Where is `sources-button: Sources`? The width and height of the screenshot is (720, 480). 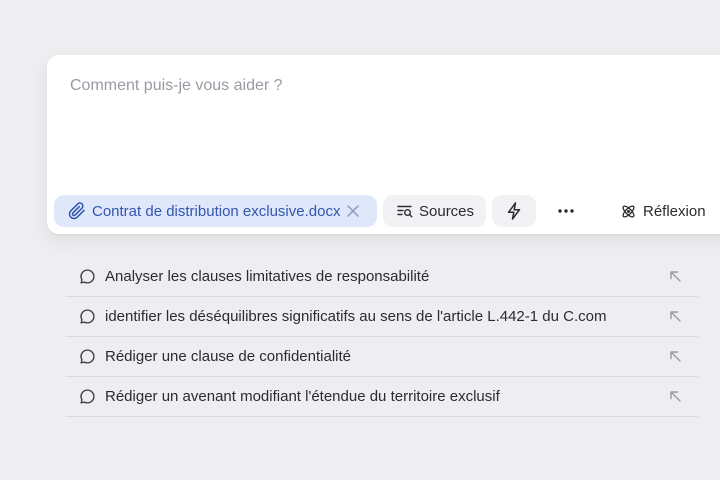
sources-button: Sources is located at coordinates (434, 211).